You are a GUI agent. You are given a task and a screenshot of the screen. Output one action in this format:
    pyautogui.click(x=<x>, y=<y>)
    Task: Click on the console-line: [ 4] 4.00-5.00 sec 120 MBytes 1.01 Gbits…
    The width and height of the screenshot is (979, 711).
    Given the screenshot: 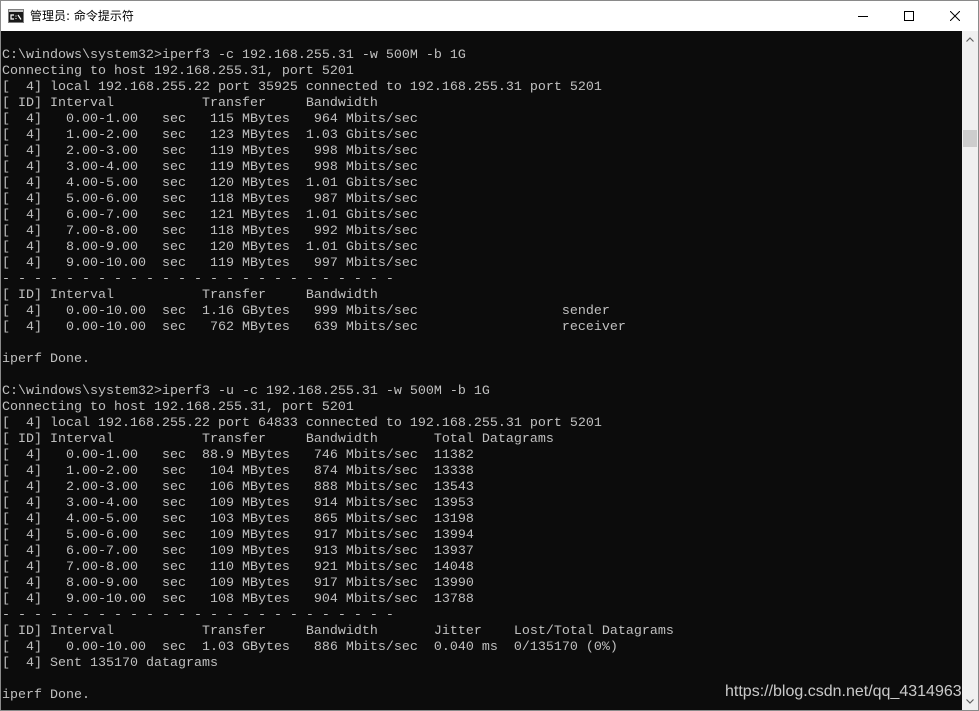 What is the action you would take?
    pyautogui.click(x=210, y=183)
    